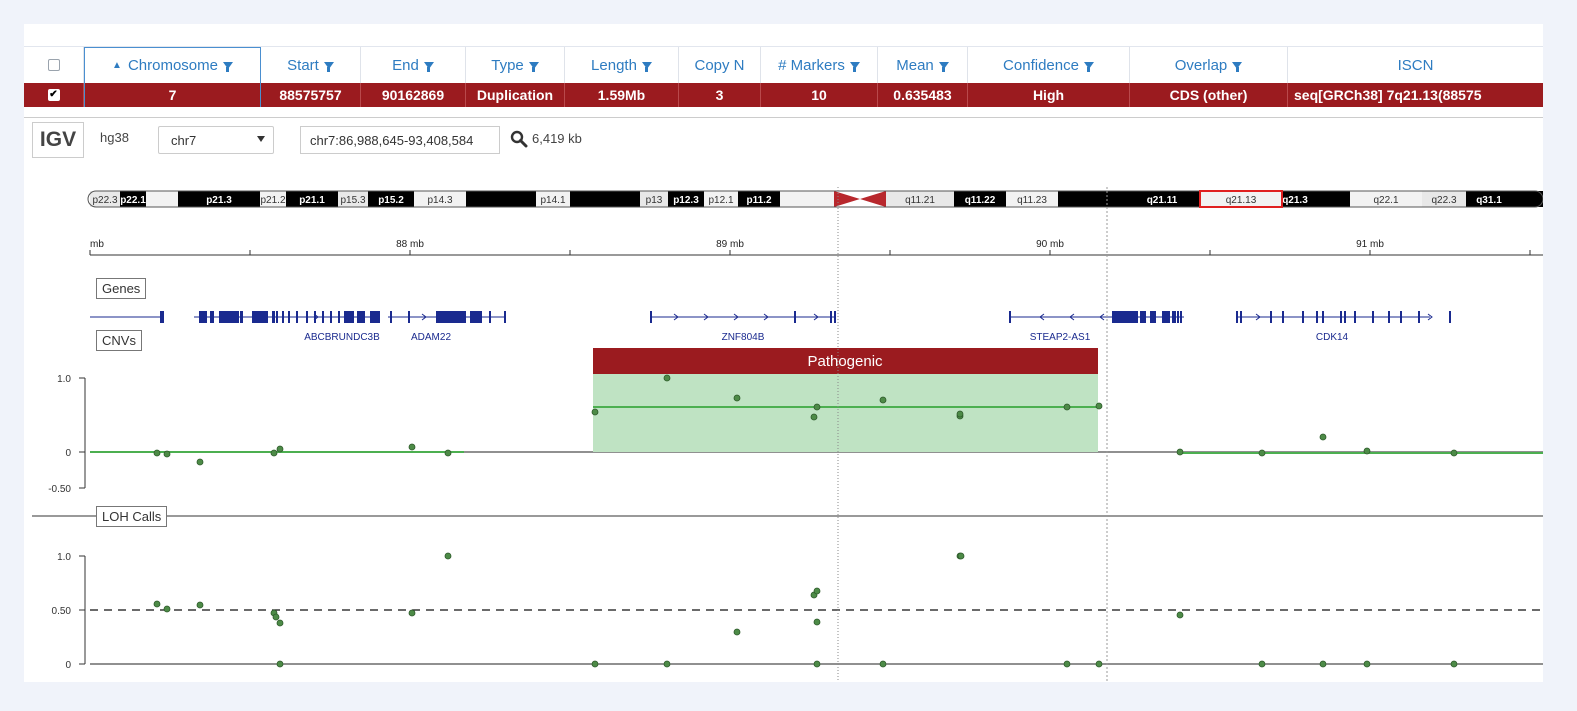 The image size is (1577, 711). Describe the element at coordinates (923, 95) in the screenshot. I see `cell-mean: 0.635483` at that location.